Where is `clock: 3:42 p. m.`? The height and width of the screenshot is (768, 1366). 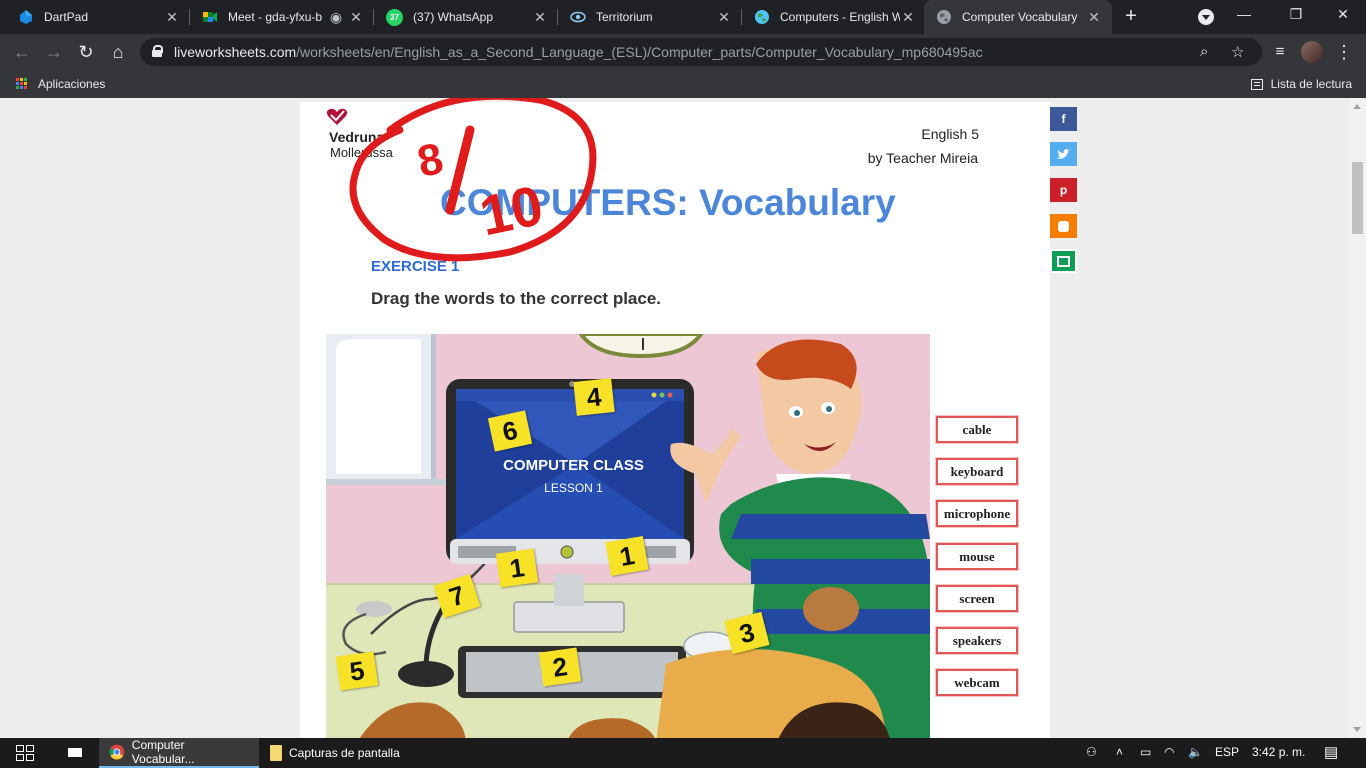 clock: 3:42 p. m. is located at coordinates (1278, 752).